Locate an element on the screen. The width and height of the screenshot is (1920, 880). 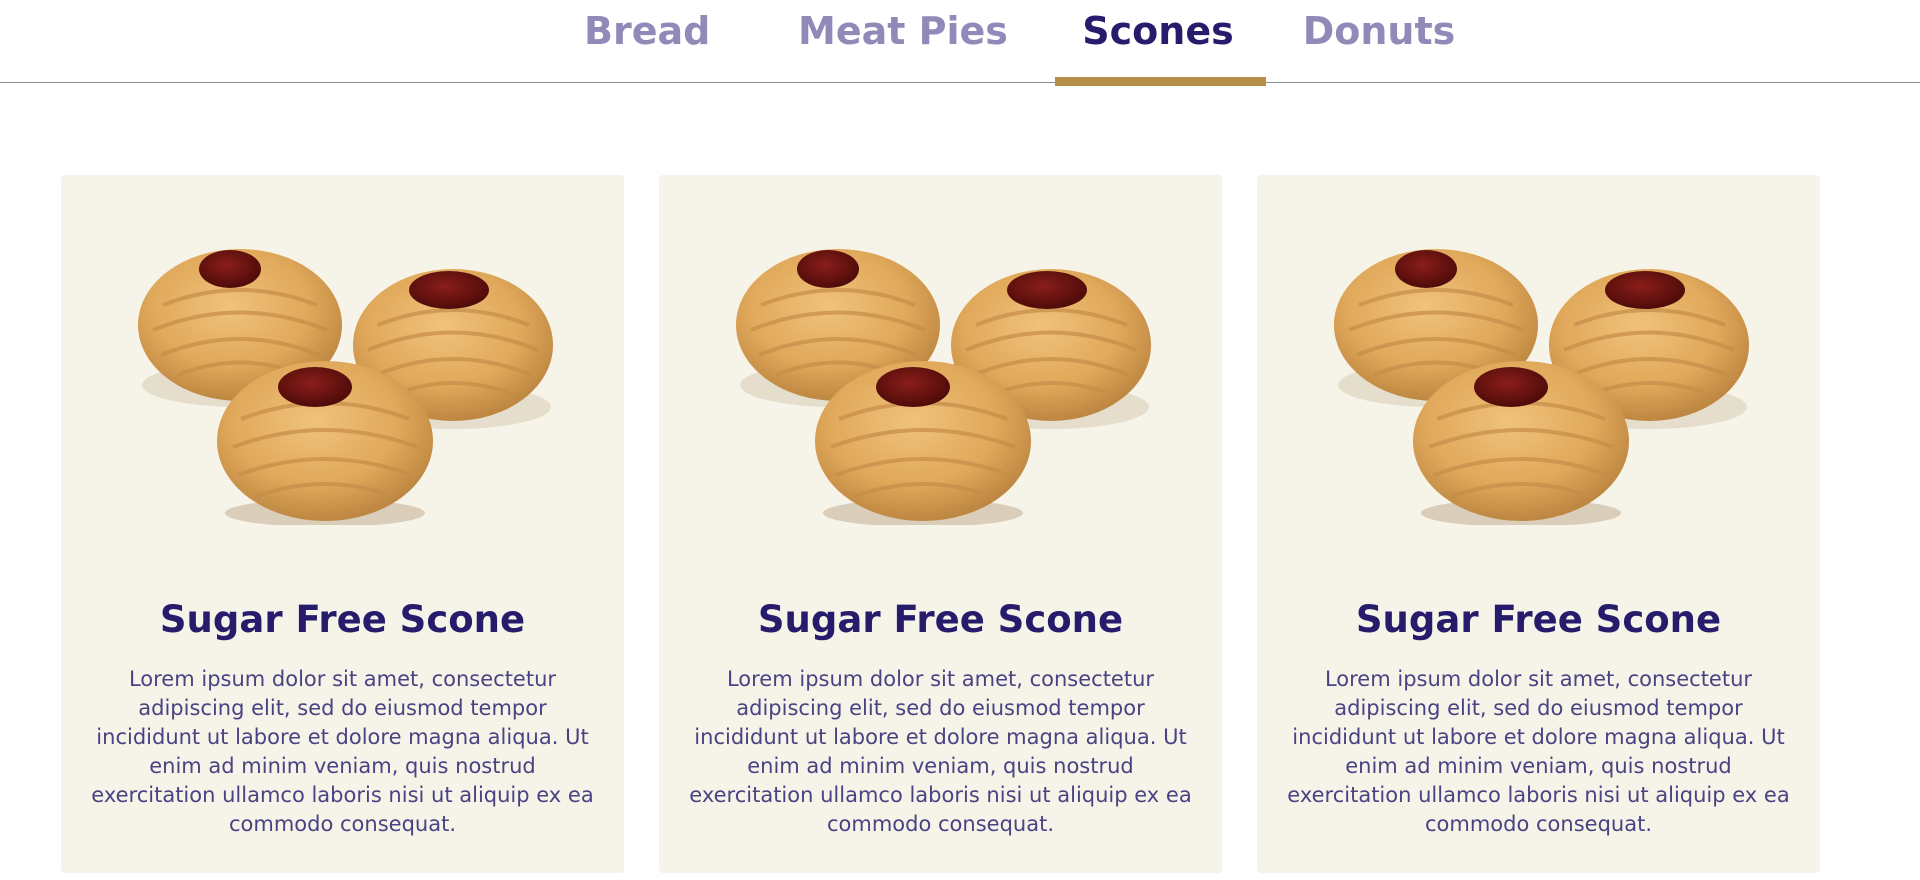
tab-bread: Bread is located at coordinates (647, 31).